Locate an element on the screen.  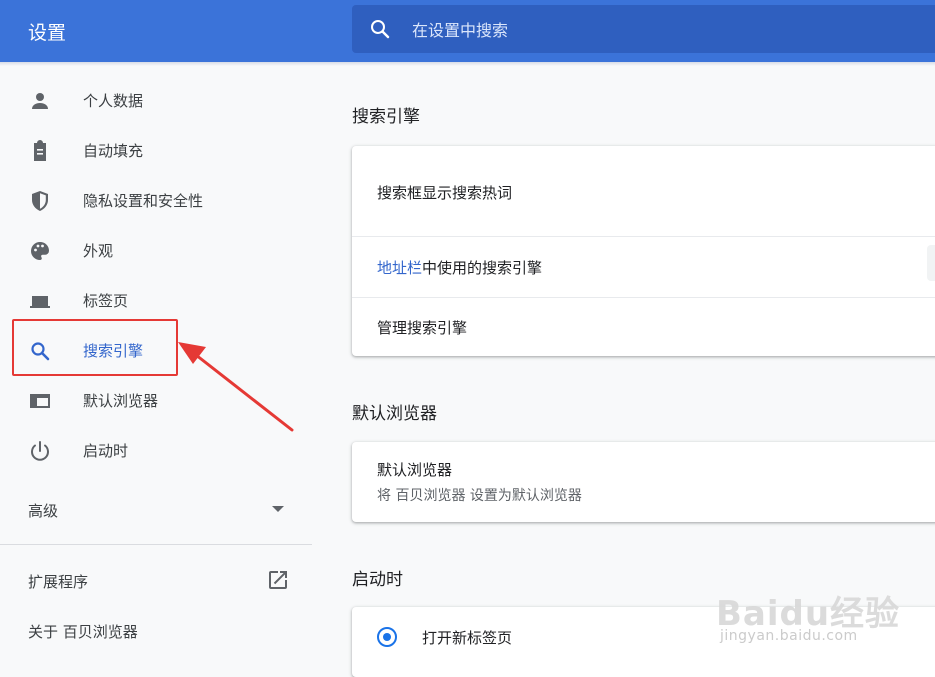
sidebar-item-label: 隐私设置和安全性 is located at coordinates (143, 201).